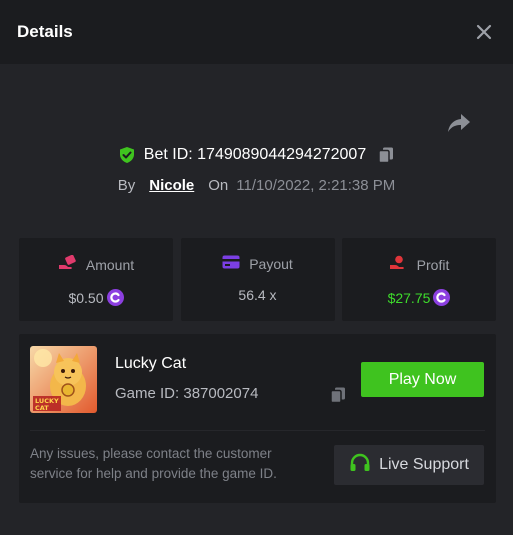 The width and height of the screenshot is (513, 535). What do you see at coordinates (484, 32) in the screenshot?
I see `close-icon` at bounding box center [484, 32].